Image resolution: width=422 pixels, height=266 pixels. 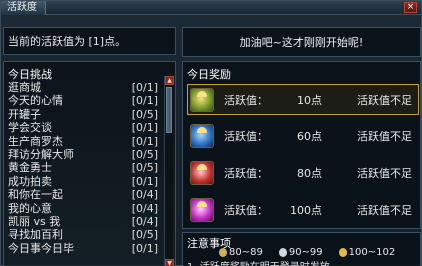 I want to click on challenge-item: 寻找加百利 [0/5], so click(x=83, y=234).